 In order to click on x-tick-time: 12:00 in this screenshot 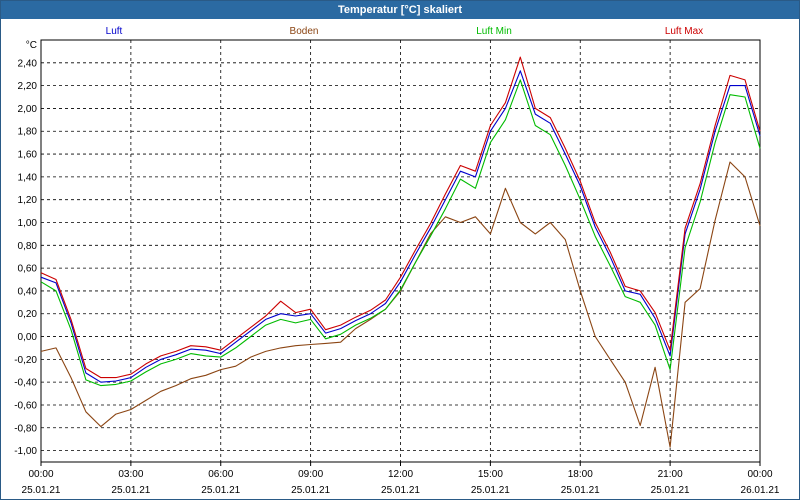, I will do `click(400, 474)`.